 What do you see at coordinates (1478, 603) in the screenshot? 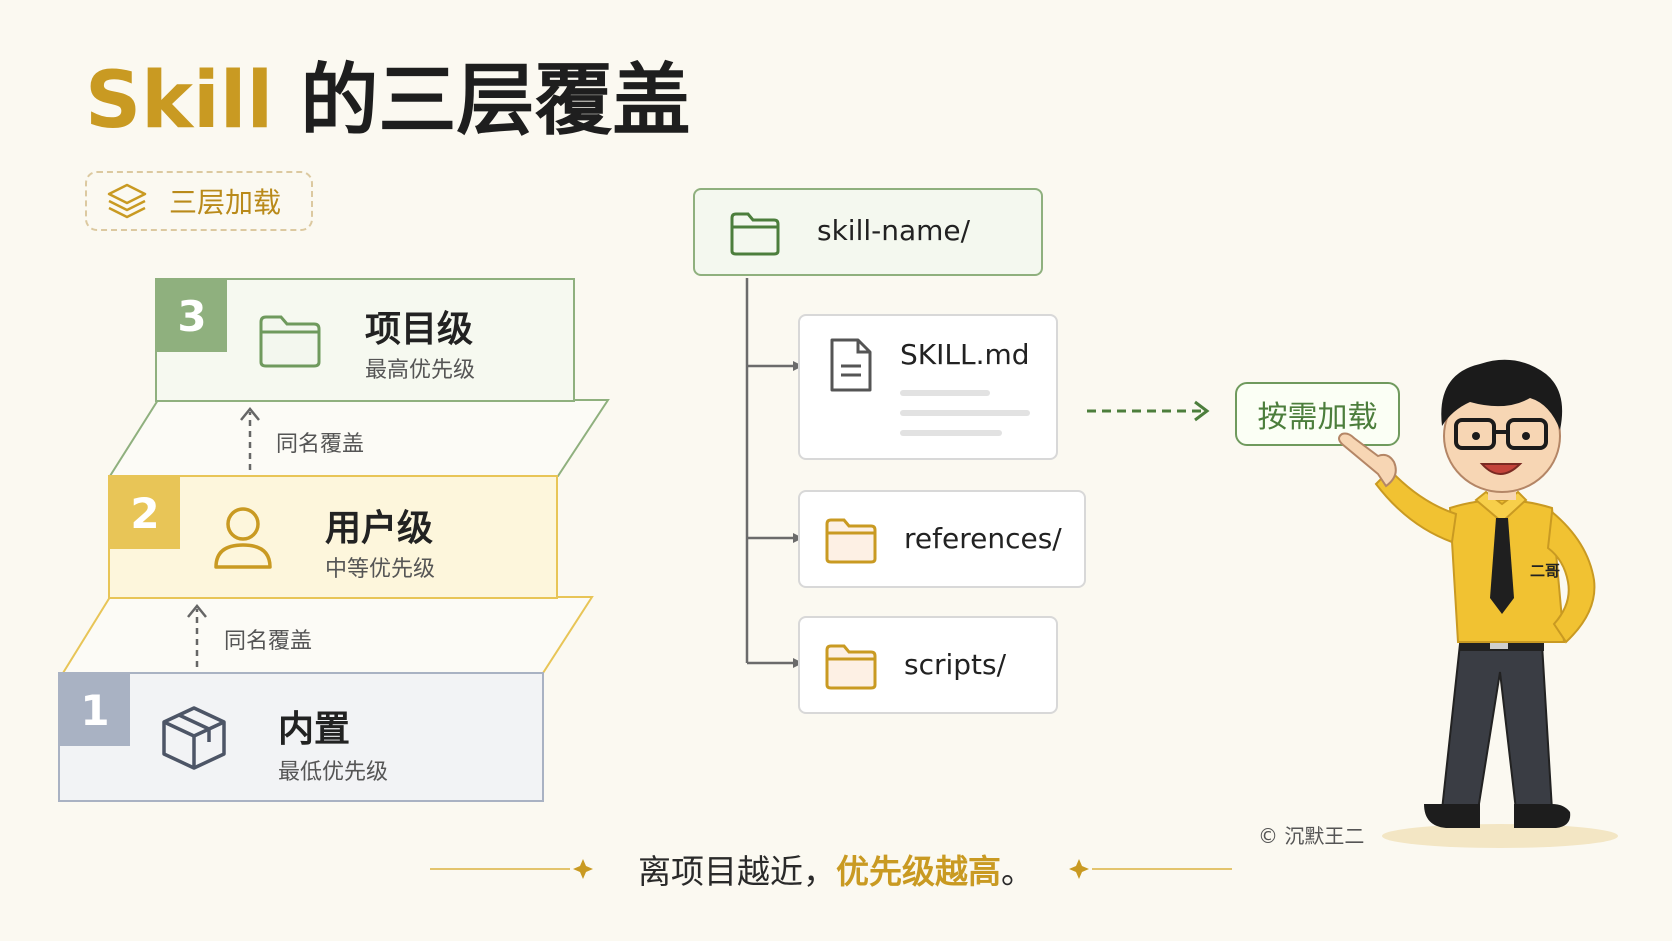
I see `mascot-illustration: 二哥` at bounding box center [1478, 603].